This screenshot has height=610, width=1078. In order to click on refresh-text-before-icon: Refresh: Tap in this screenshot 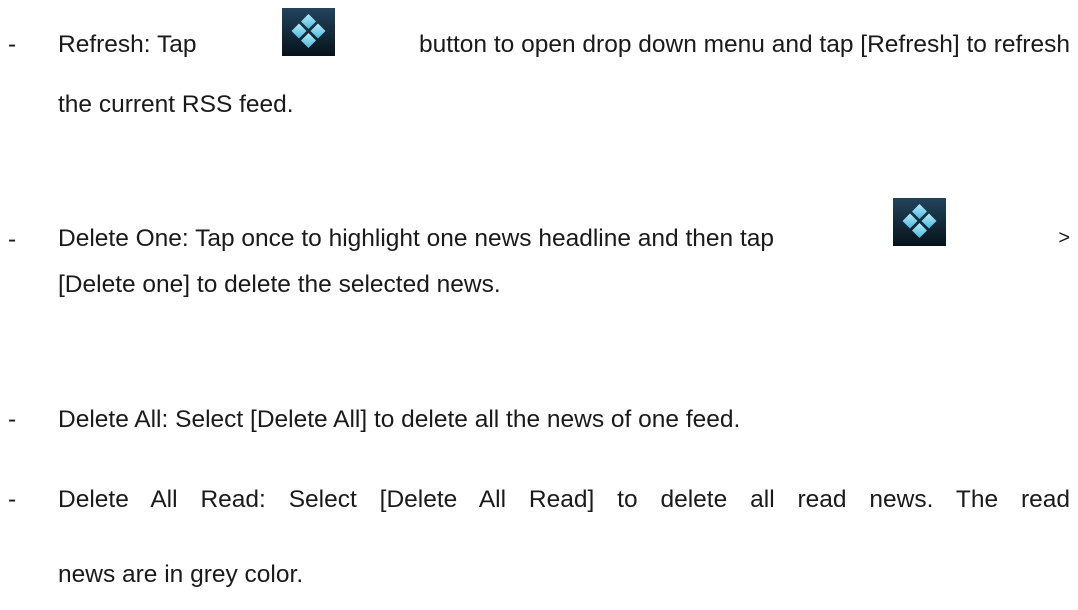, I will do `click(127, 44)`.